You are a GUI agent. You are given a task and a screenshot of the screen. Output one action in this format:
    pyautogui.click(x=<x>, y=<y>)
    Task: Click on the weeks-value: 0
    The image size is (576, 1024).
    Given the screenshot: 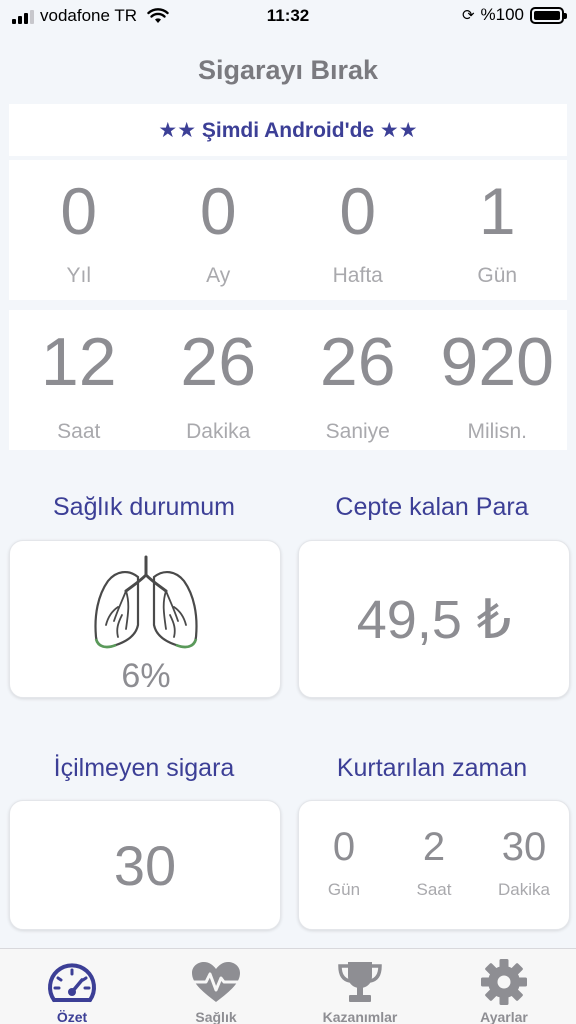 What is the action you would take?
    pyautogui.click(x=358, y=211)
    